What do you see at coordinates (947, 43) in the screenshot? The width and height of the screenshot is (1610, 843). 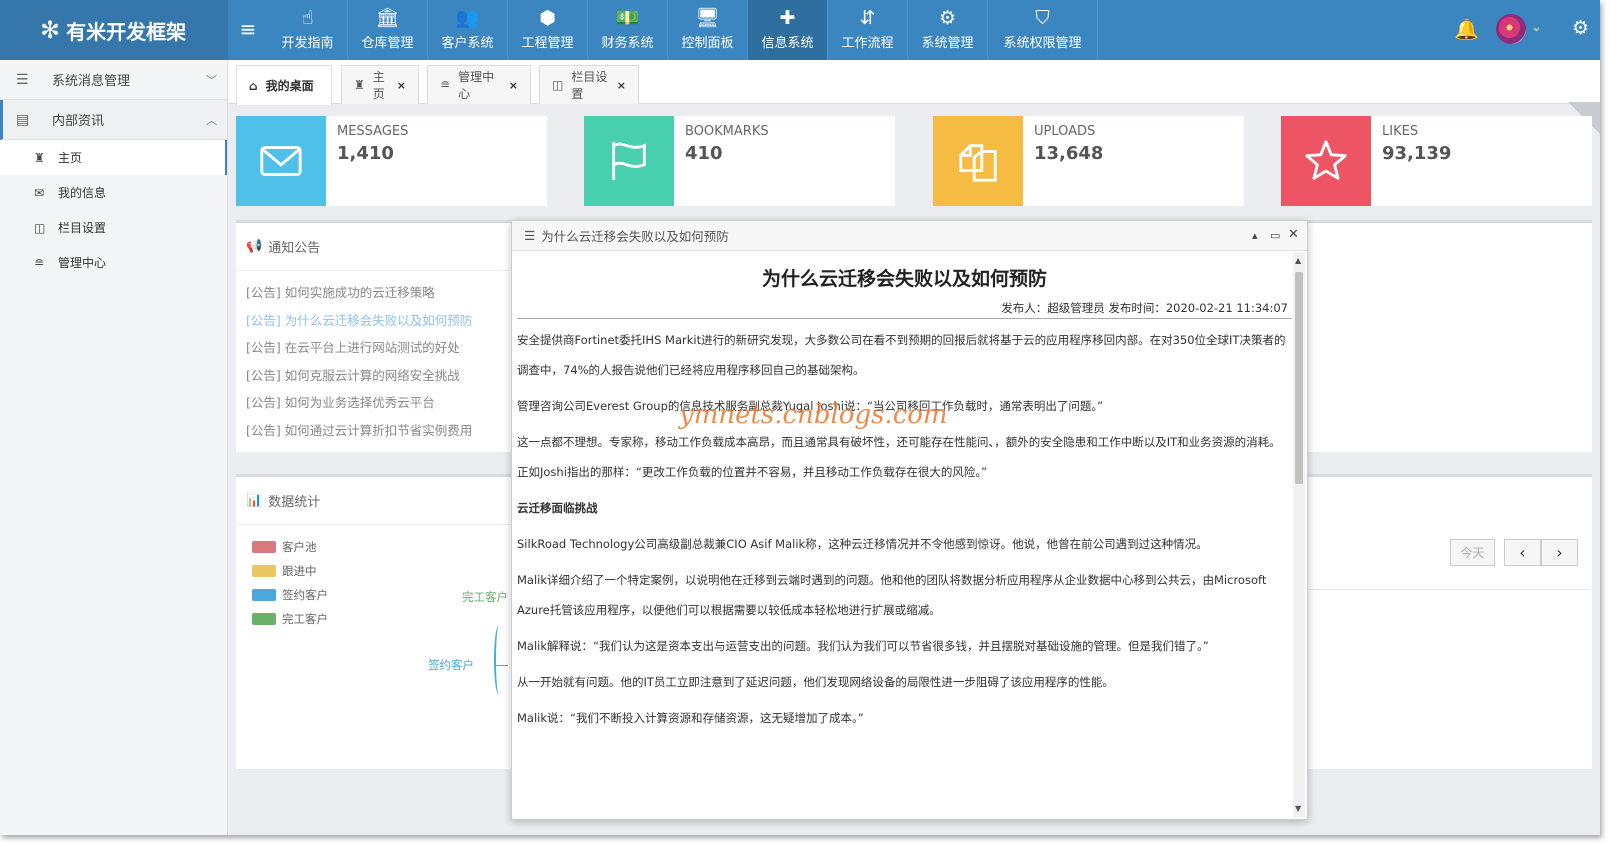 I see `nav-item-label: 系统管理` at bounding box center [947, 43].